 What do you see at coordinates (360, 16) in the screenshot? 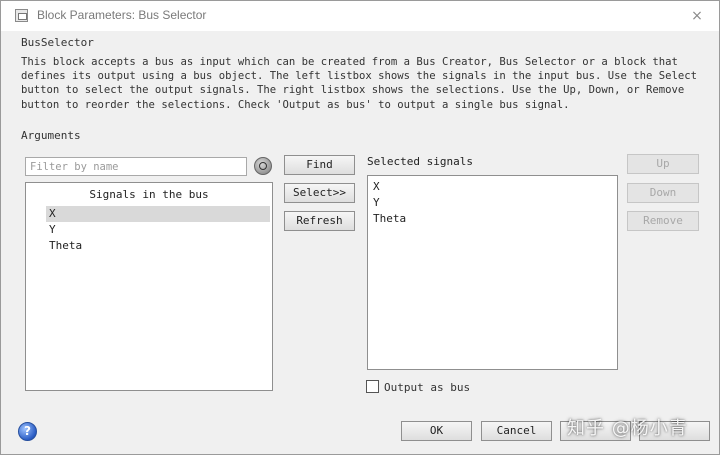
I see `title-bar: Block Parameters: Bus Selector ×` at bounding box center [360, 16].